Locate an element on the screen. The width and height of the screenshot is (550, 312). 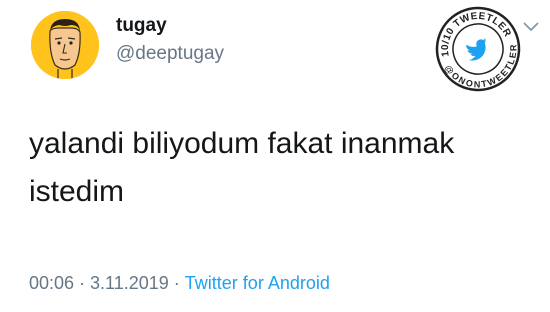
tweet-meta: 00:06 · 3.11.2019 · Twitter for Android is located at coordinates (179, 283).